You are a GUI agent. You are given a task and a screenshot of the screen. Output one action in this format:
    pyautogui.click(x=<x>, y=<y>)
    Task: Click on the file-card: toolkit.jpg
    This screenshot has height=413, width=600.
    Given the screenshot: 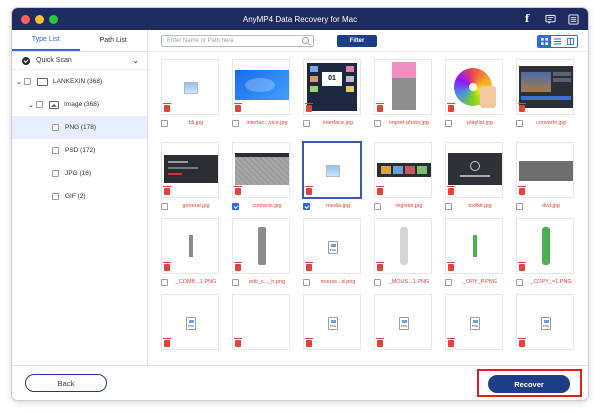 What is the action you would take?
    pyautogui.click(x=471, y=175)
    